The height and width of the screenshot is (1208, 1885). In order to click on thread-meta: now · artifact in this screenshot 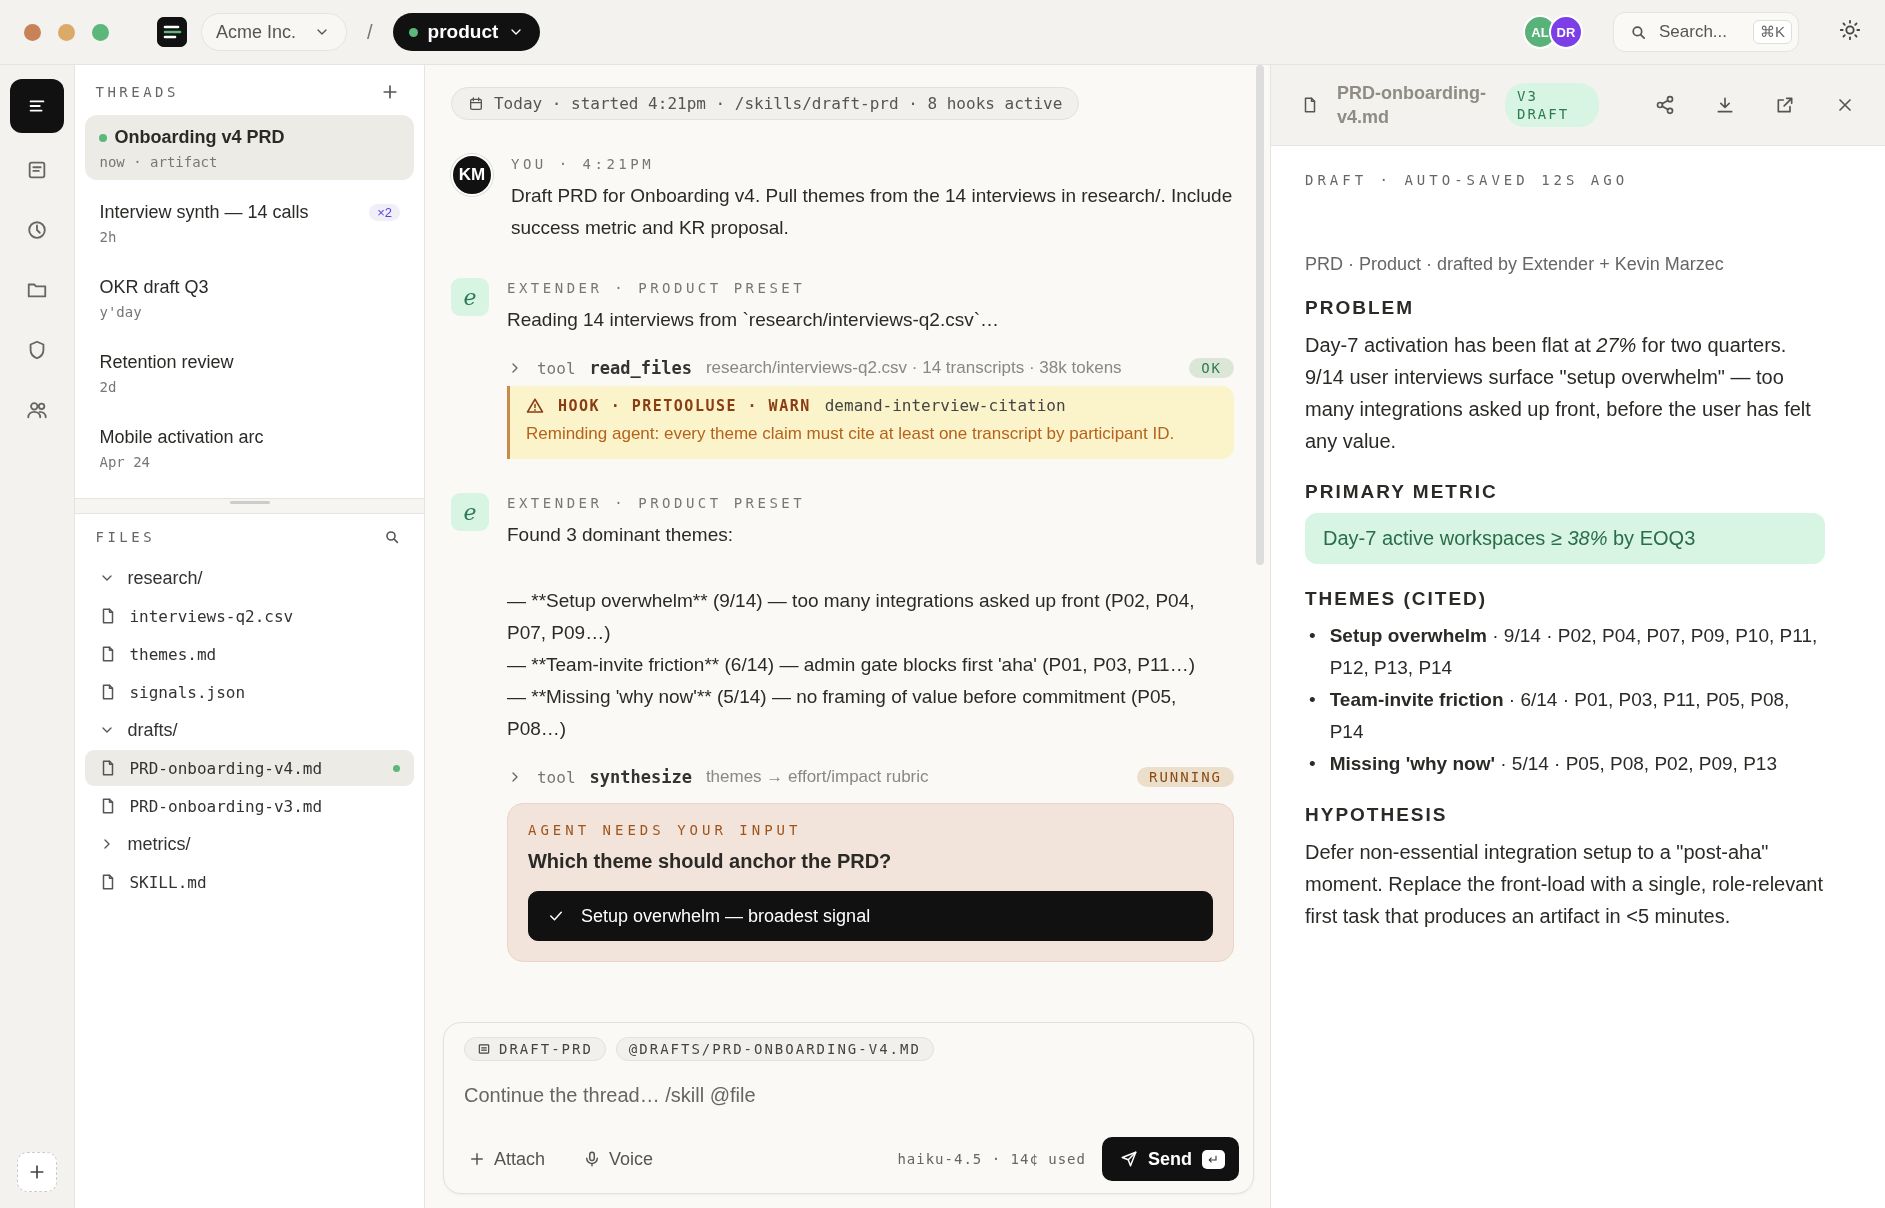, I will do `click(159, 162)`.